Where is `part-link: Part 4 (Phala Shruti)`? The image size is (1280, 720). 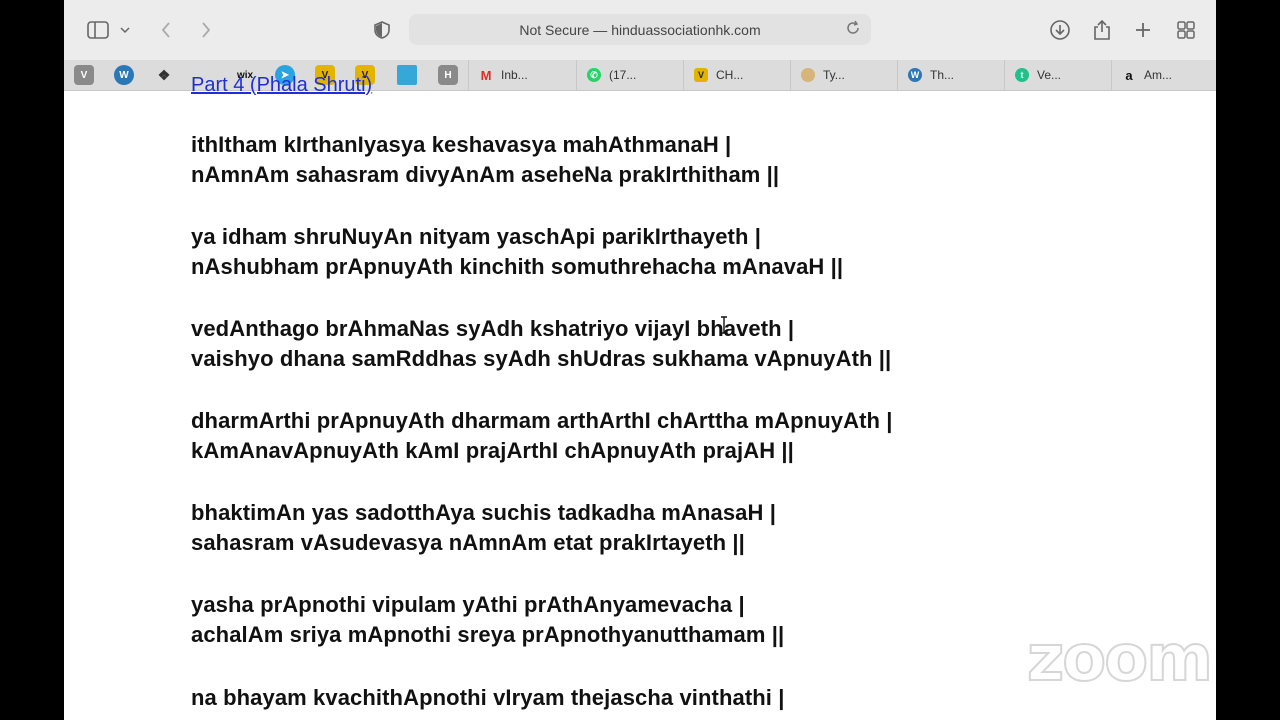
part-link: Part 4 (Phala Shruti) is located at coordinates (281, 85).